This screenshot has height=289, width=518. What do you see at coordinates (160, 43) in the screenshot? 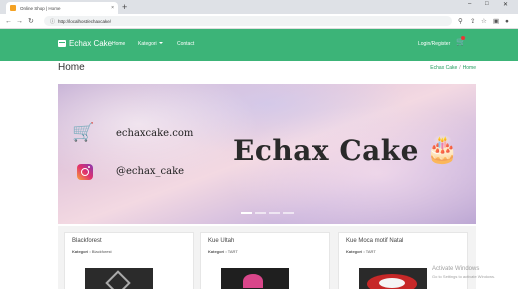
I see `chevron-down-icon` at bounding box center [160, 43].